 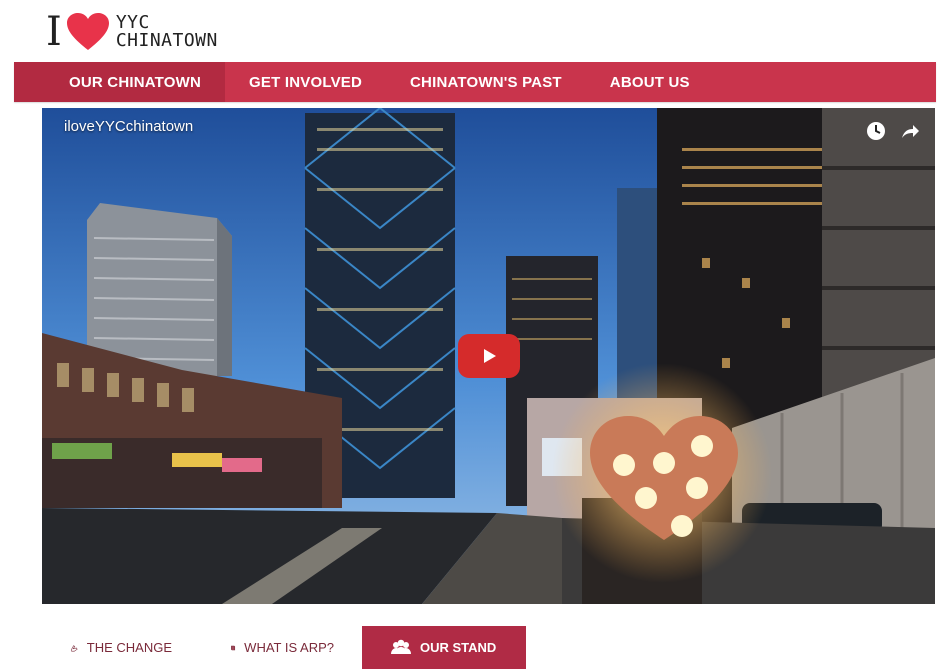 I want to click on share-icon, so click(x=910, y=131).